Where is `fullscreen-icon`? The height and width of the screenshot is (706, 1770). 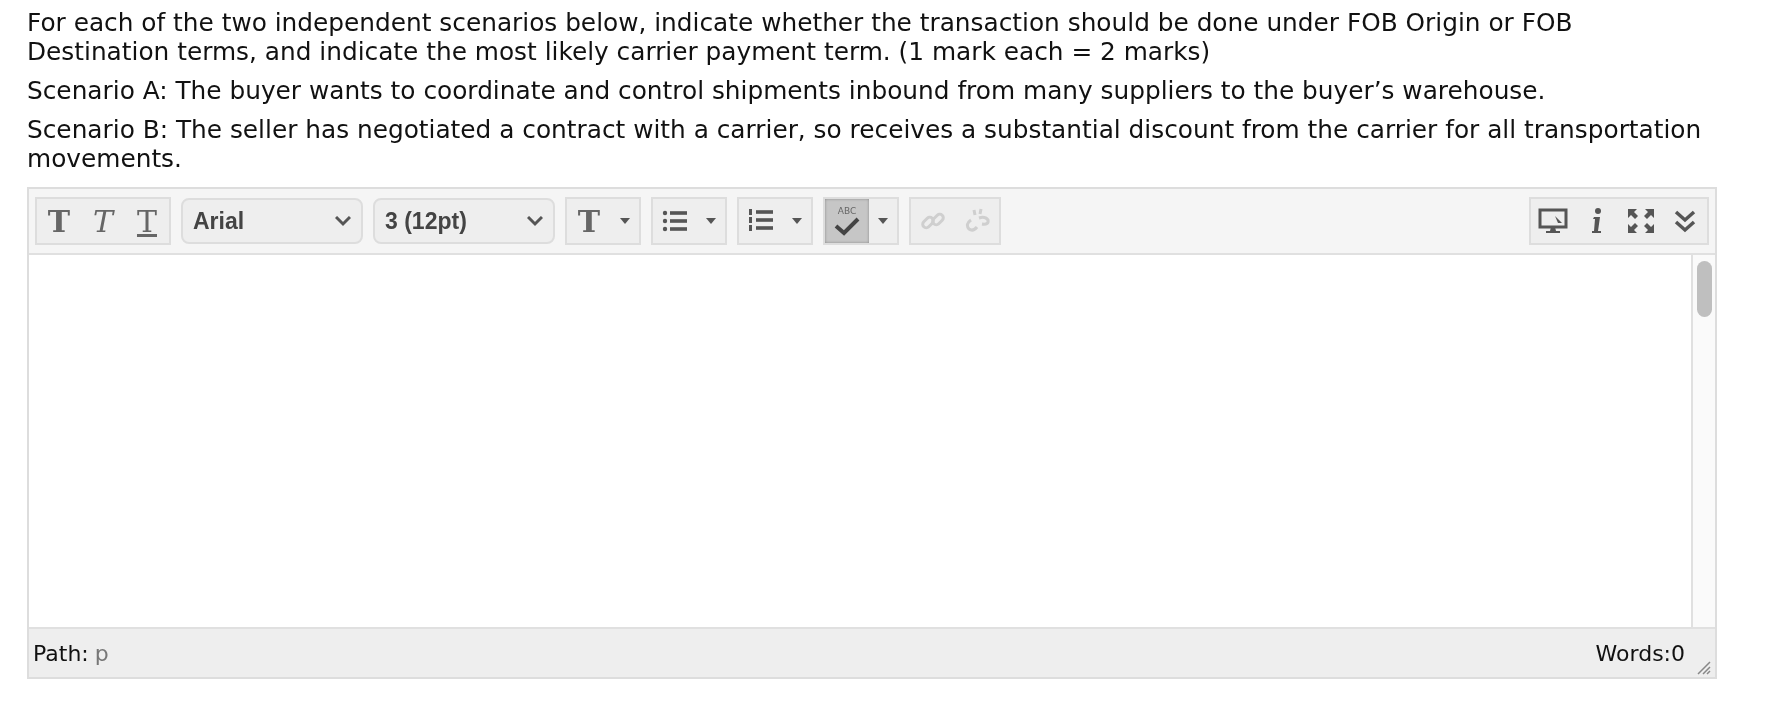 fullscreen-icon is located at coordinates (1641, 221).